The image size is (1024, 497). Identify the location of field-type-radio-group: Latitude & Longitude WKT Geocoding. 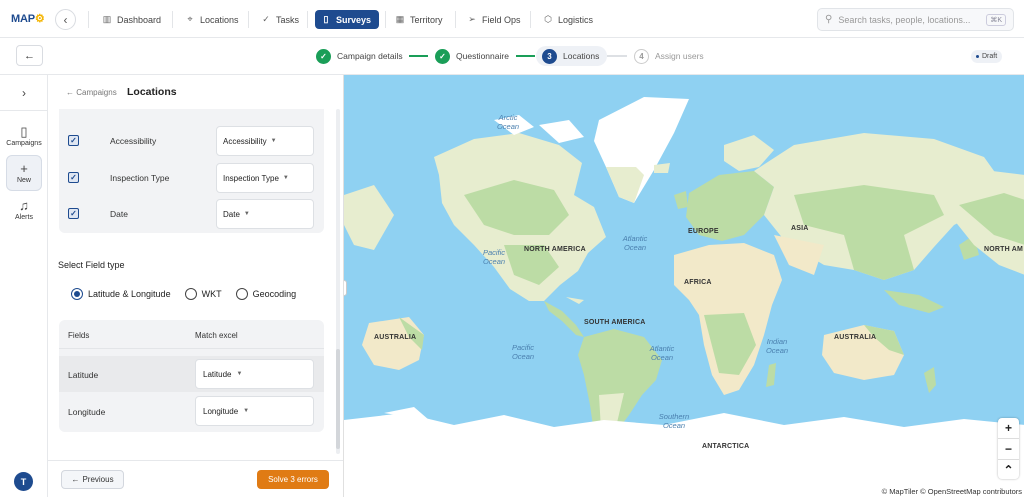
(190, 294).